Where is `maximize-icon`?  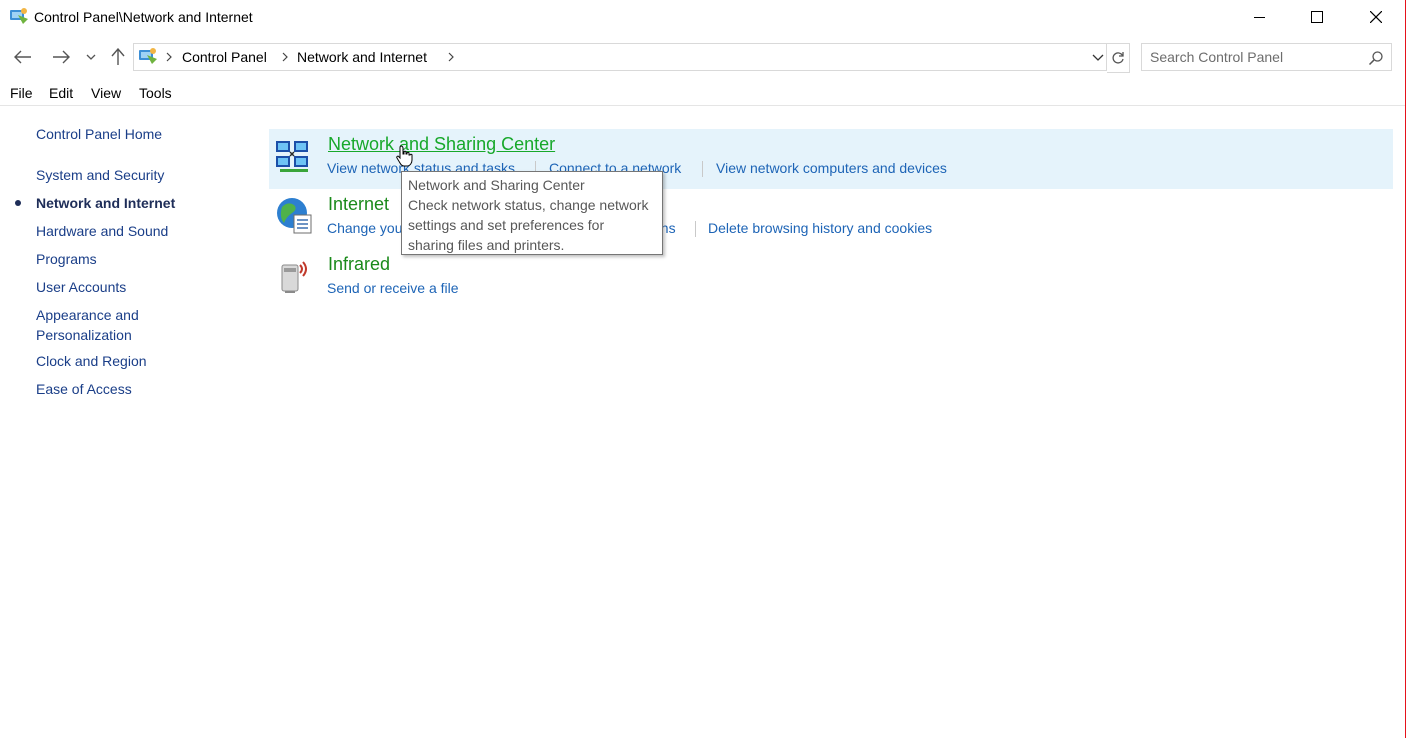
maximize-icon is located at coordinates (1317, 17).